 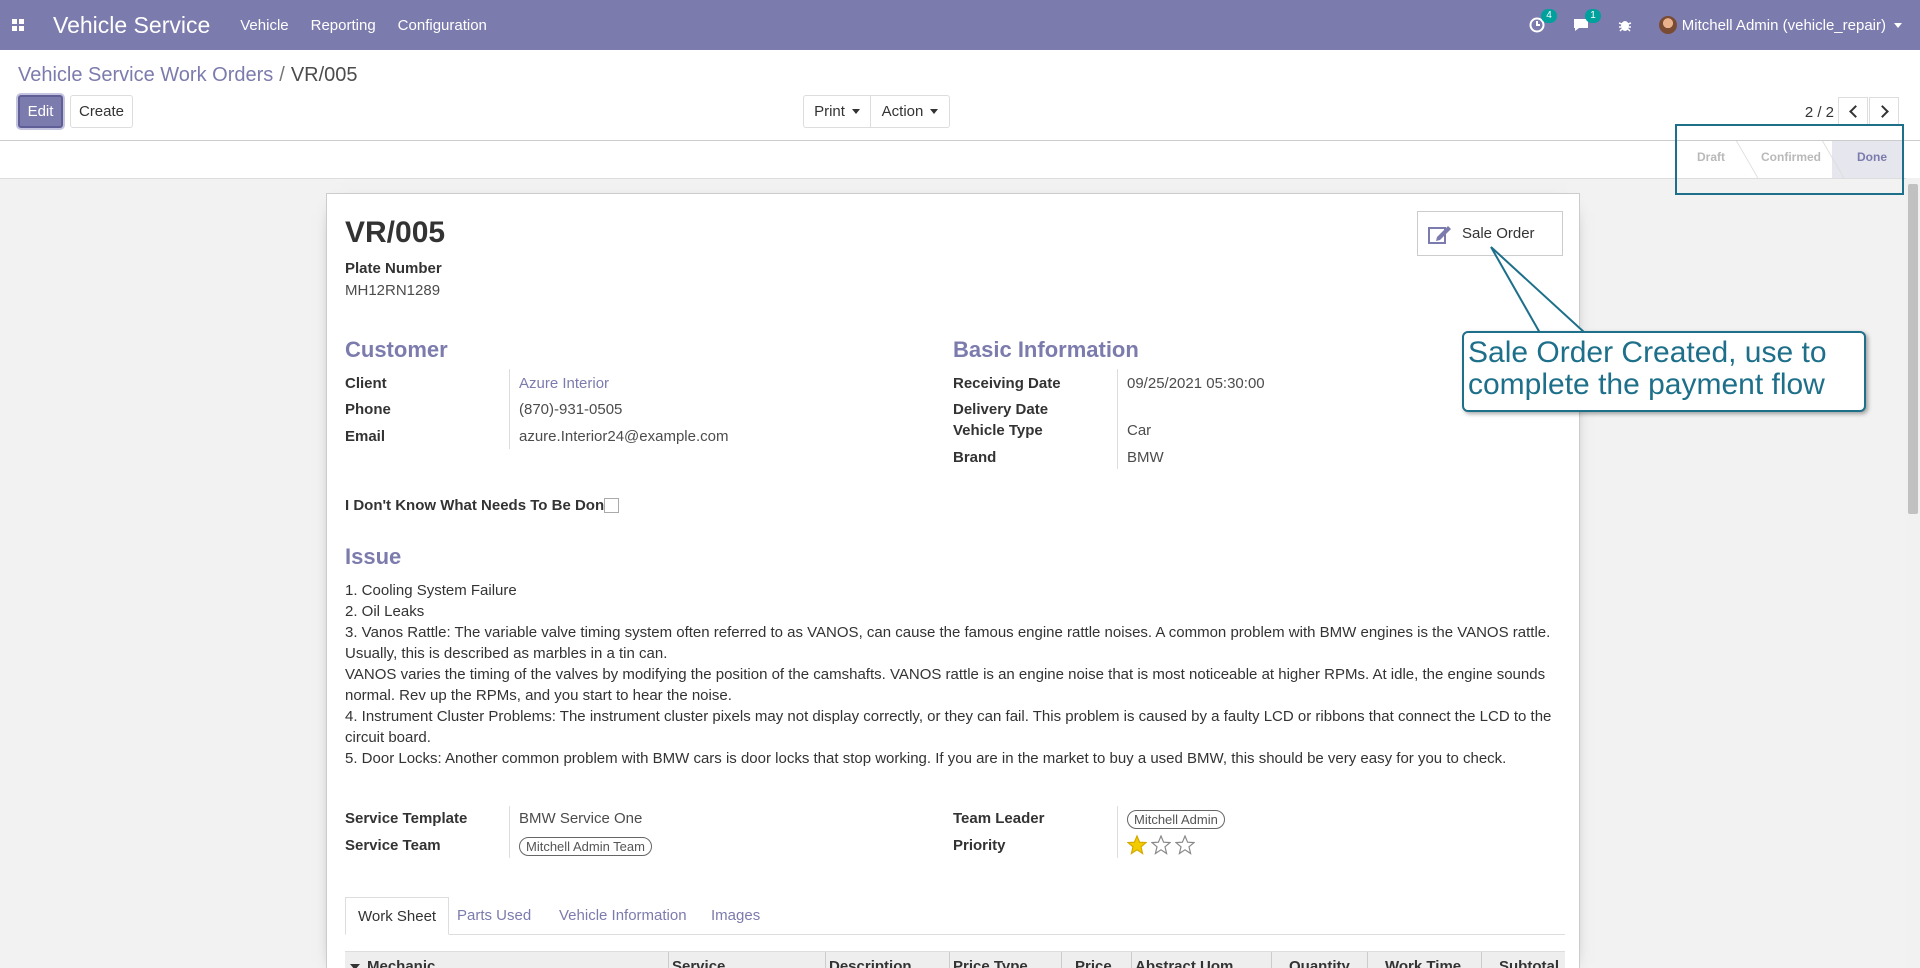 I want to click on plate-number-label: Plate Number, so click(x=393, y=268).